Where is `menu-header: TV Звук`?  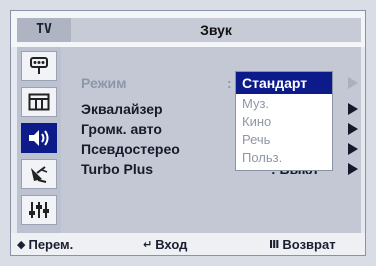 menu-header: TV Звук is located at coordinates (188, 29).